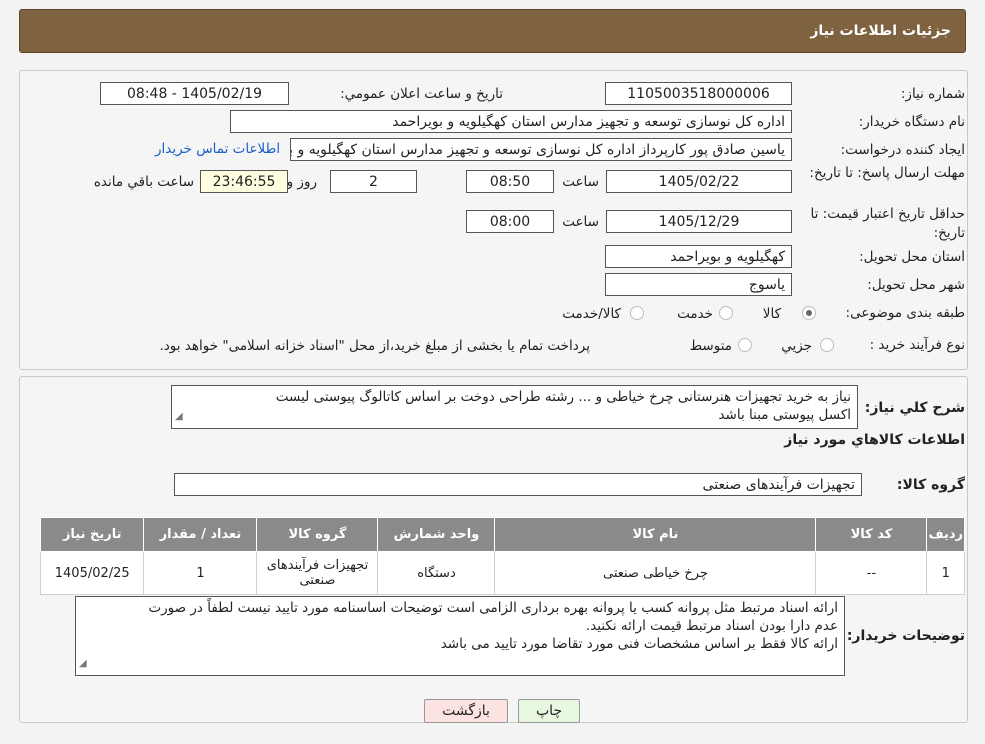 Image resolution: width=985 pixels, height=744 pixels. What do you see at coordinates (905, 313) in the screenshot?
I see `category-label: طبقه بندی موضوعی:` at bounding box center [905, 313].